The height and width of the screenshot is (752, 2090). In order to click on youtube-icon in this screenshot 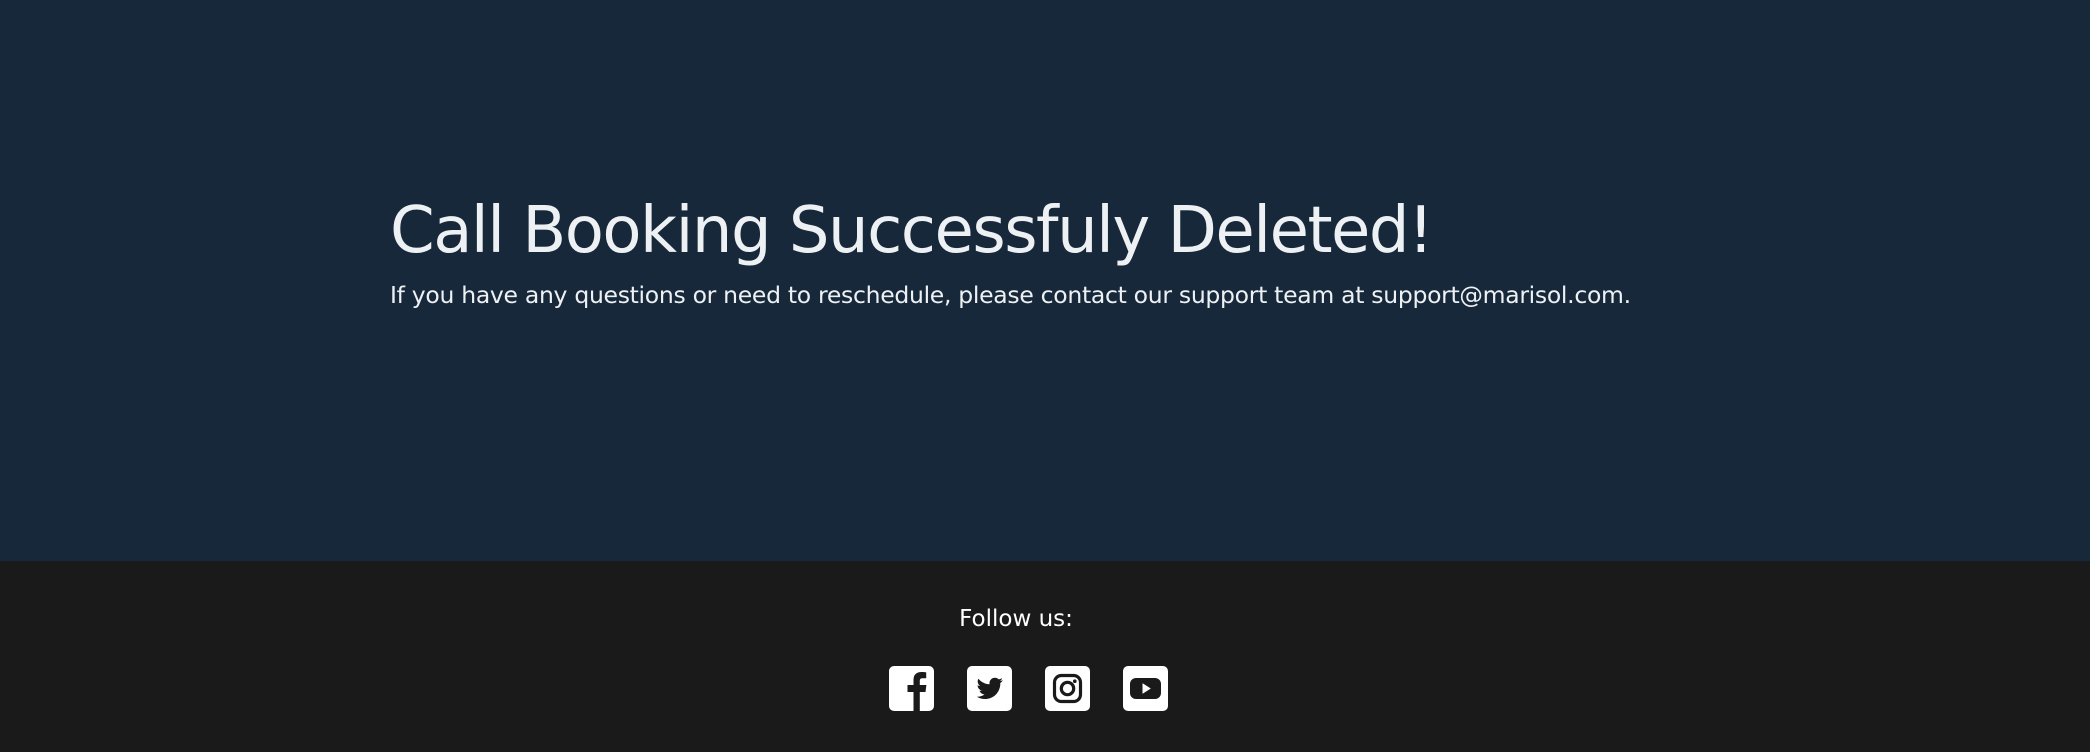, I will do `click(1145, 688)`.